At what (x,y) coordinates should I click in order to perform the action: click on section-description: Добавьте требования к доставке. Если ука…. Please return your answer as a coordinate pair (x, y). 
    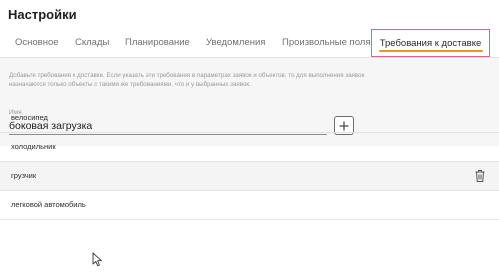
    Looking at the image, I should click on (187, 80).